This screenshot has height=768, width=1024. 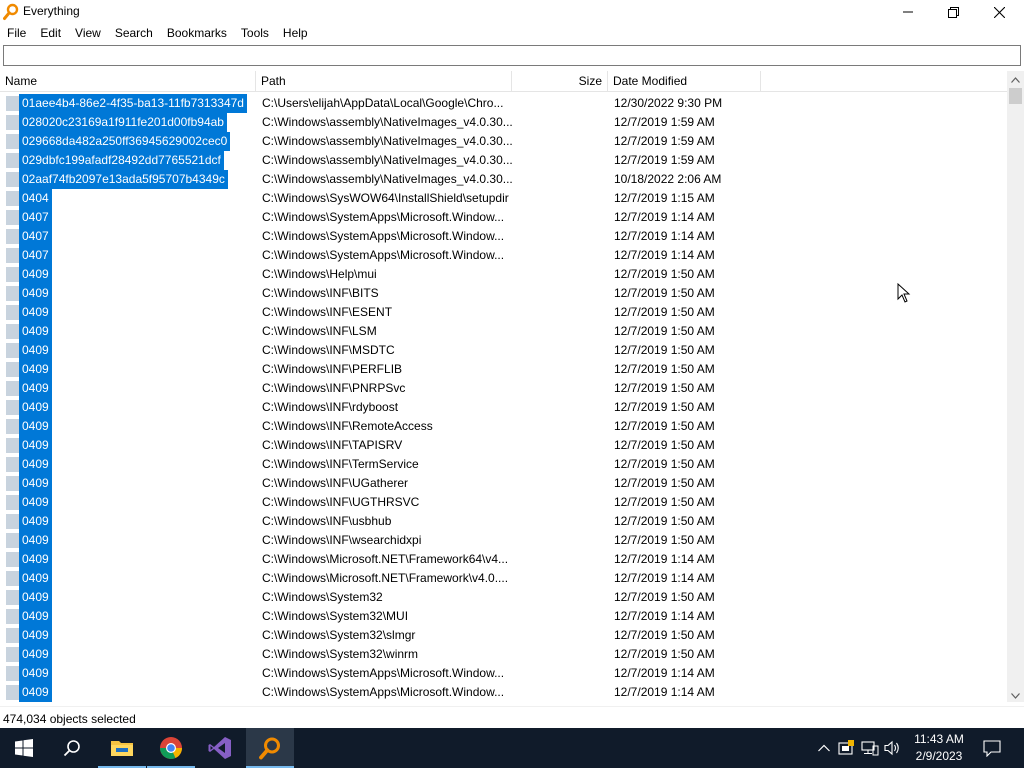 I want to click on column-date-modified-header: Date Modified, so click(x=650, y=81).